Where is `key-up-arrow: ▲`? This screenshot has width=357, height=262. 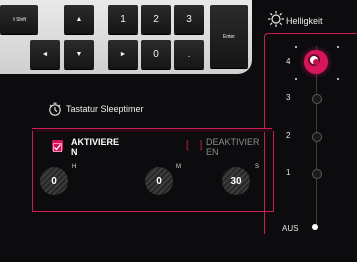 key-up-arrow: ▲ is located at coordinates (79, 19).